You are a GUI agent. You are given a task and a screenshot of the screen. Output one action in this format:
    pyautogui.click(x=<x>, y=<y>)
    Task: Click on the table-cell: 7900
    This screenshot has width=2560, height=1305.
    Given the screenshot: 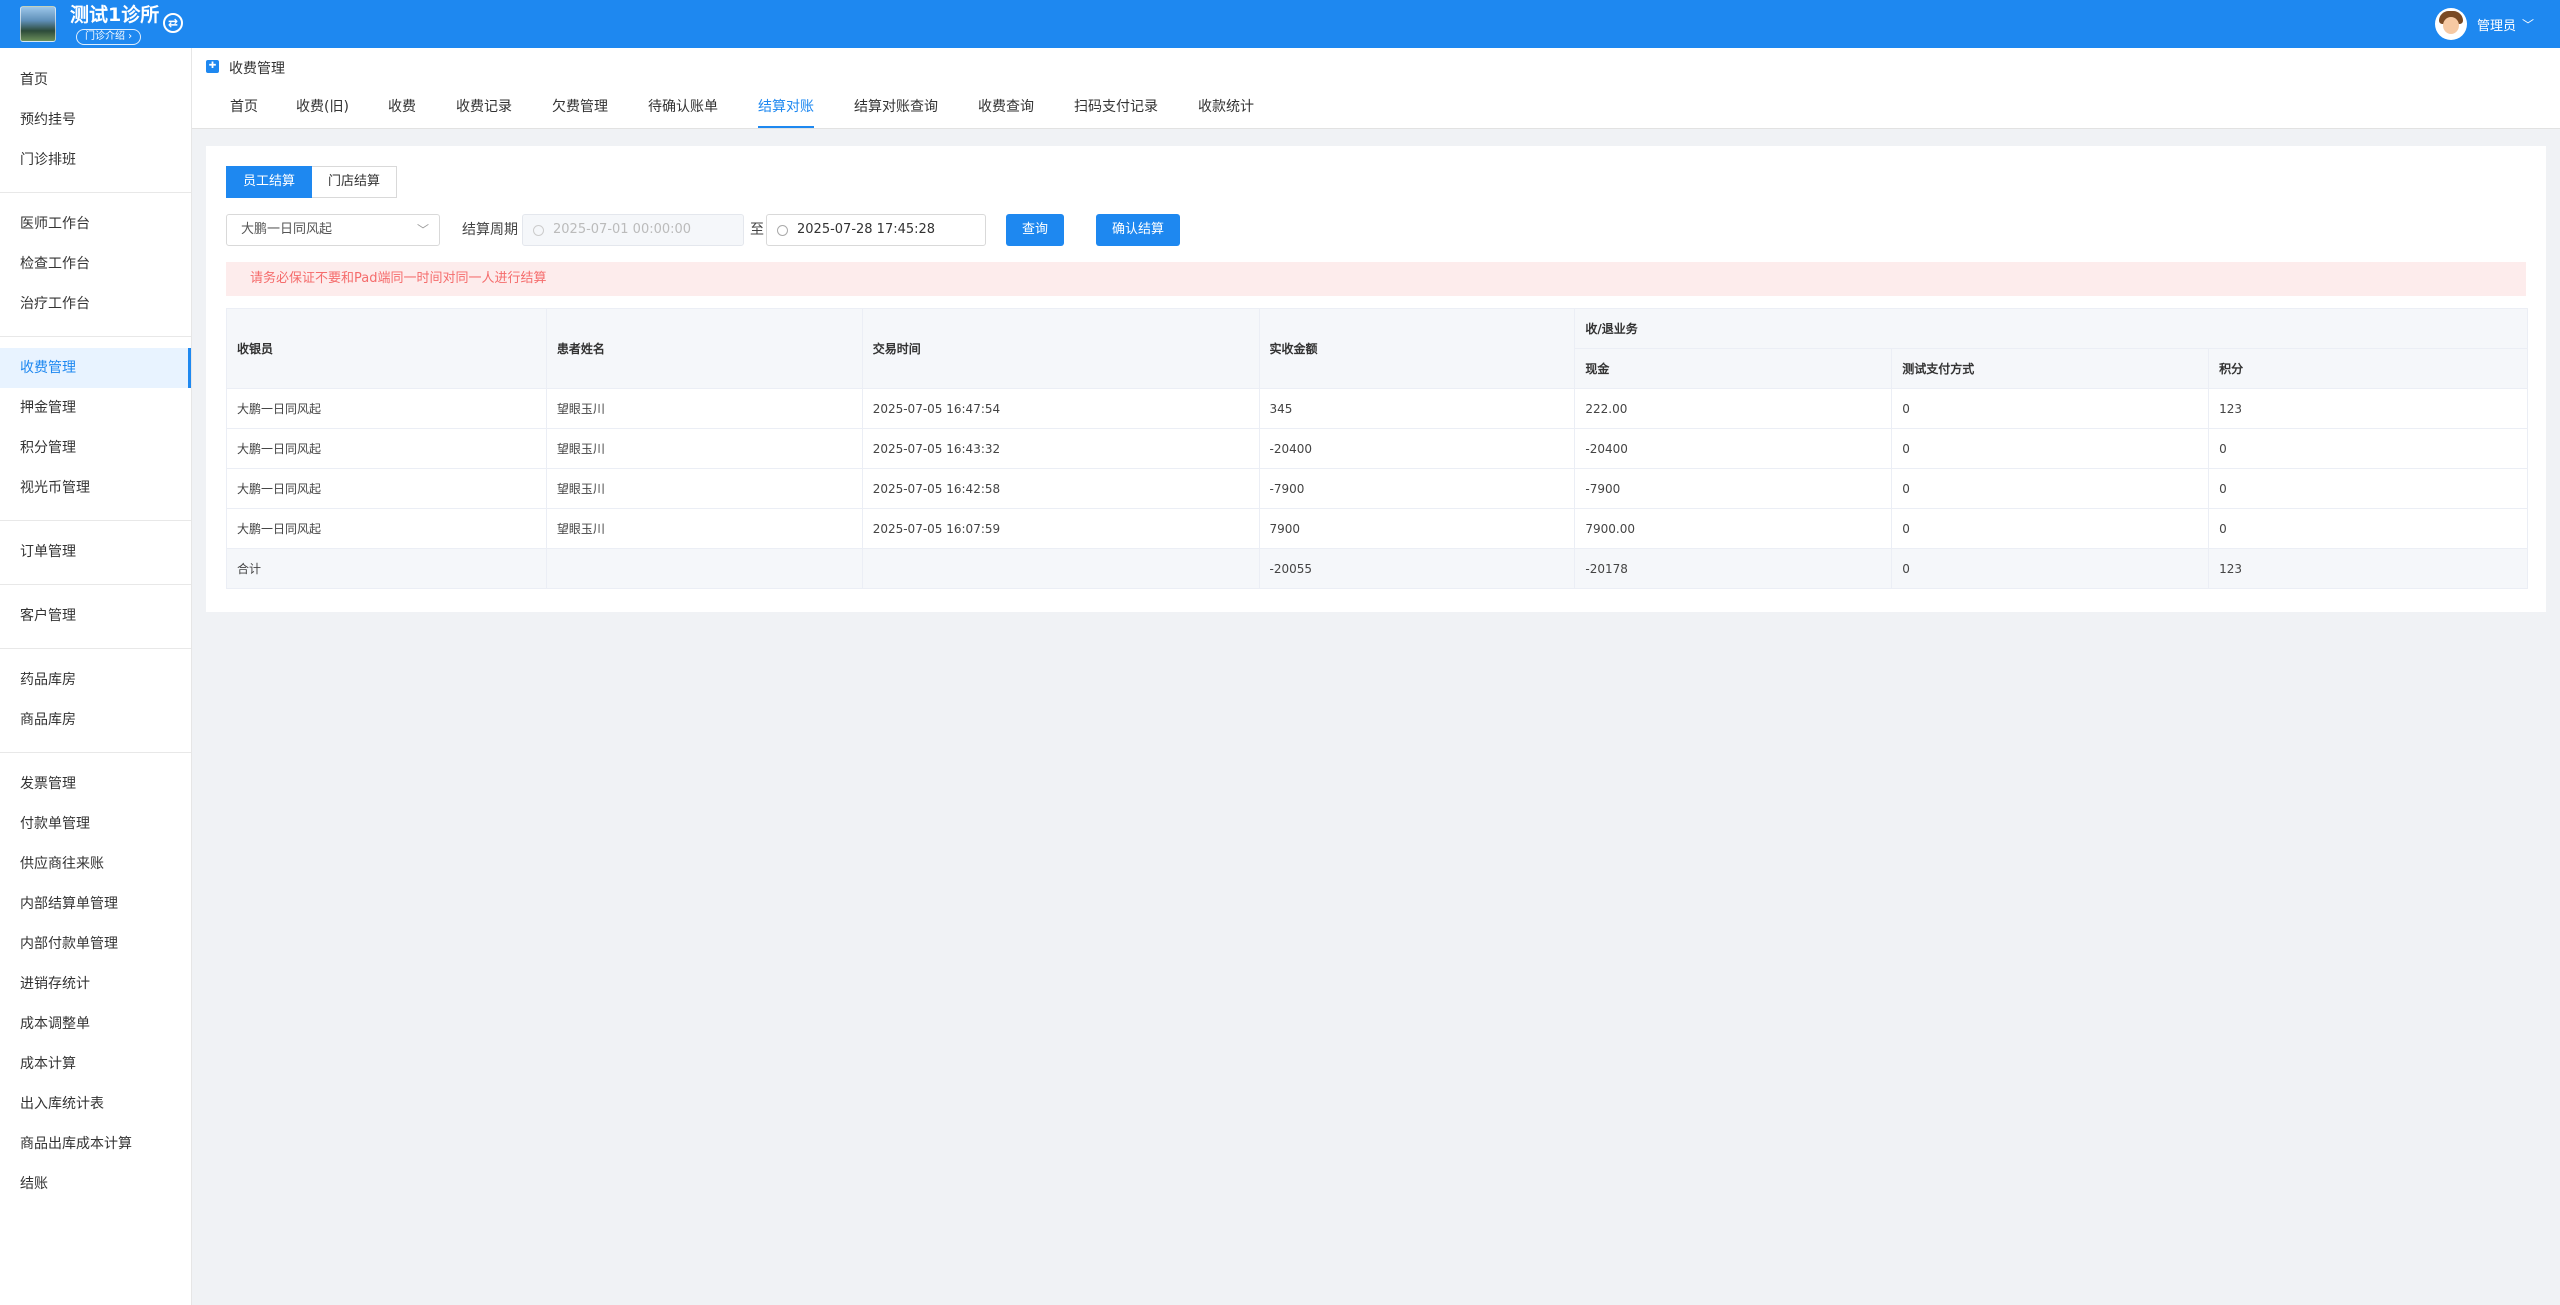 What is the action you would take?
    pyautogui.click(x=1417, y=528)
    